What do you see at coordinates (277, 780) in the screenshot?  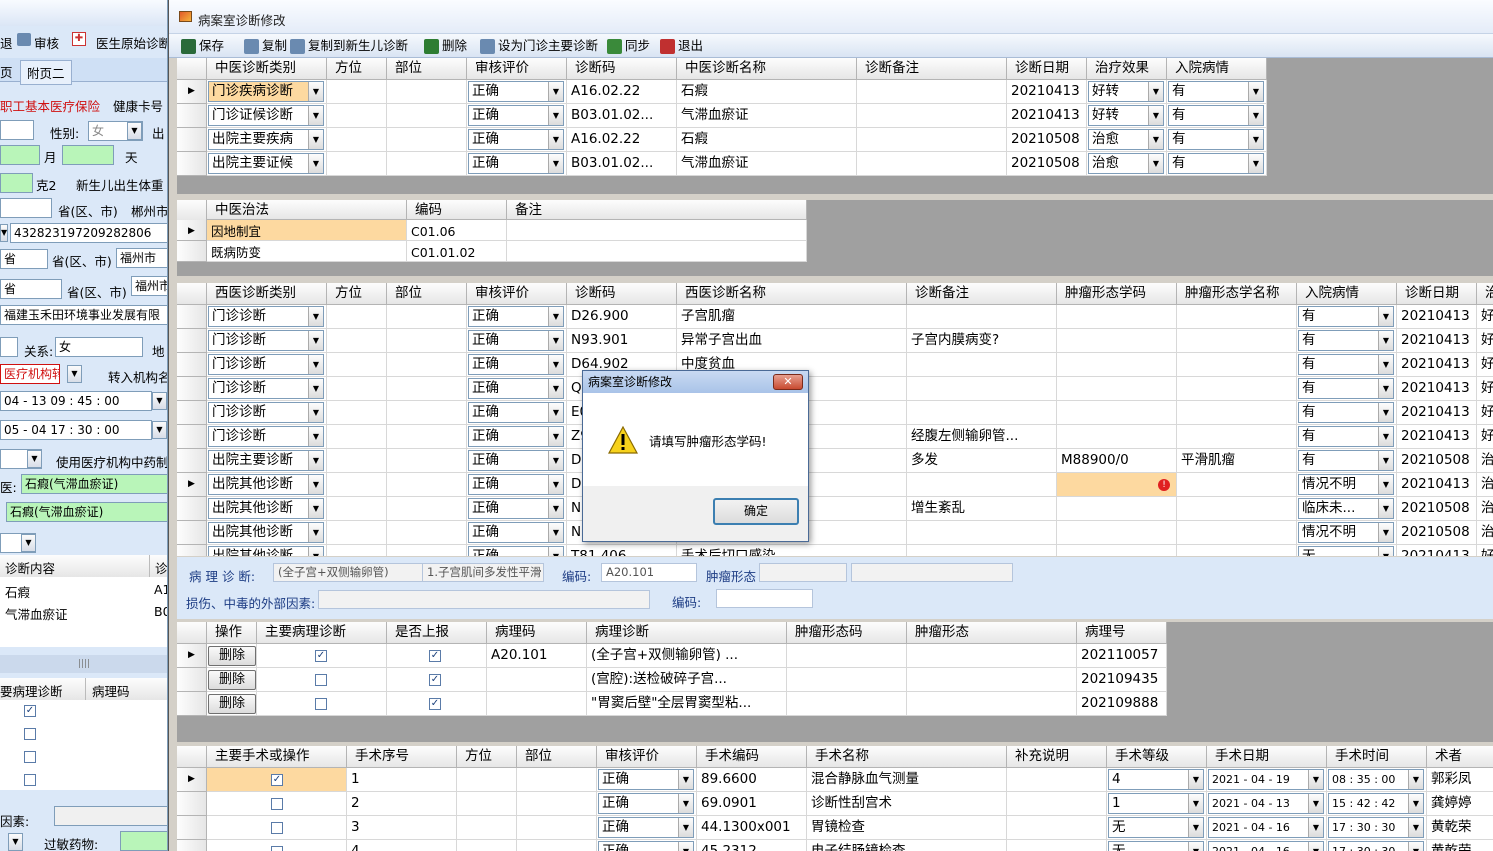 I see `main-surgery-checkbox: ✓` at bounding box center [277, 780].